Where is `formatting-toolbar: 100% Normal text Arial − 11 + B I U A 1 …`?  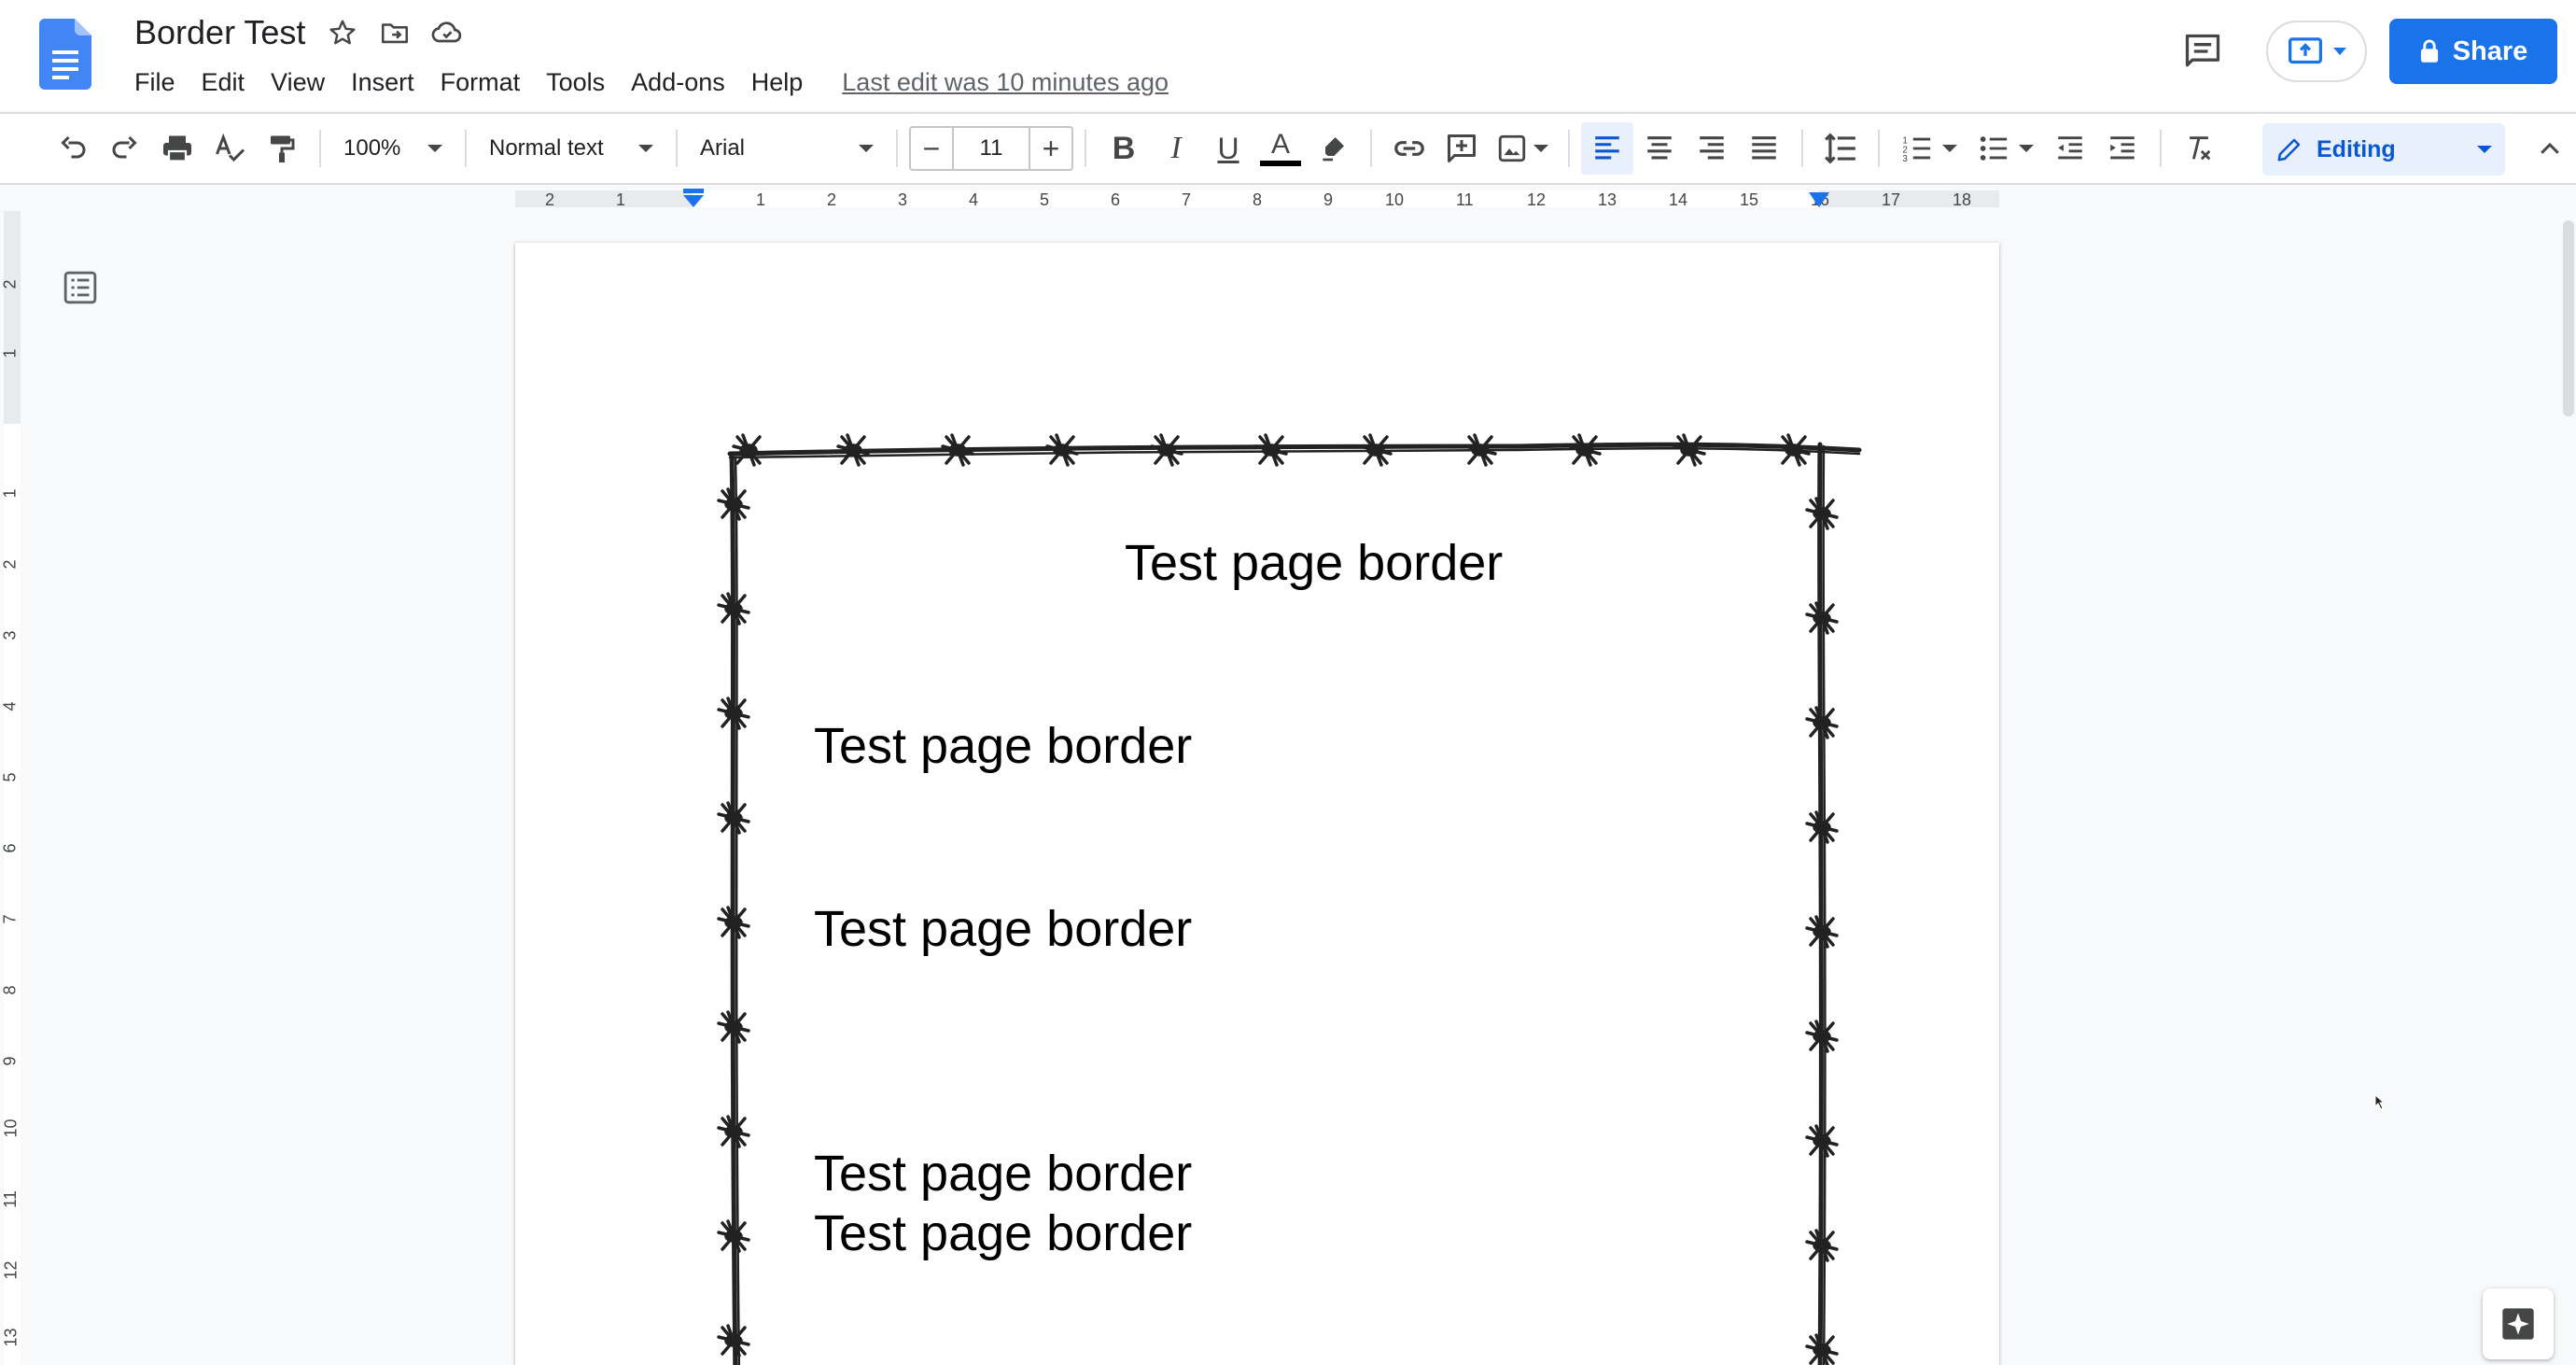
formatting-toolbar: 100% Normal text Arial − 11 + B I U A 1 … is located at coordinates (1288, 148).